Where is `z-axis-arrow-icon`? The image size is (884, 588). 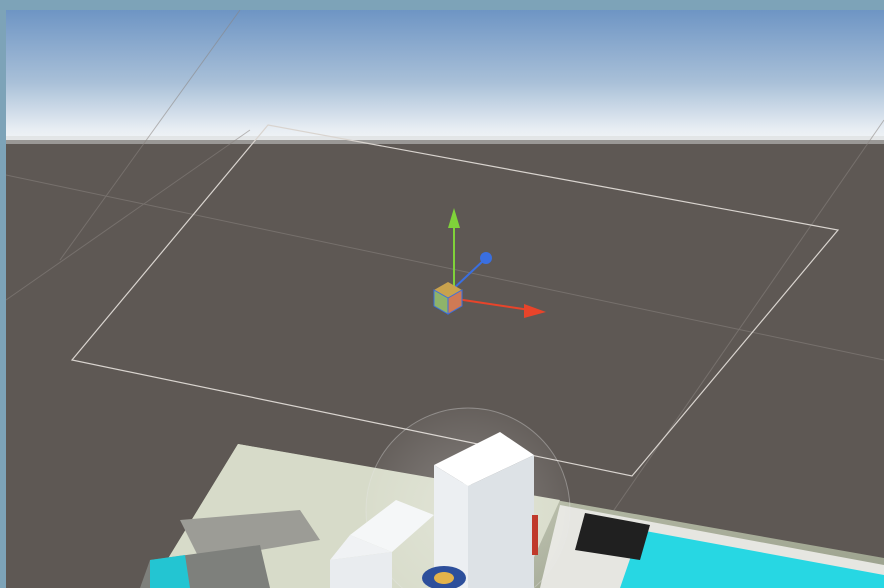
z-axis-arrow-icon is located at coordinates (486, 258).